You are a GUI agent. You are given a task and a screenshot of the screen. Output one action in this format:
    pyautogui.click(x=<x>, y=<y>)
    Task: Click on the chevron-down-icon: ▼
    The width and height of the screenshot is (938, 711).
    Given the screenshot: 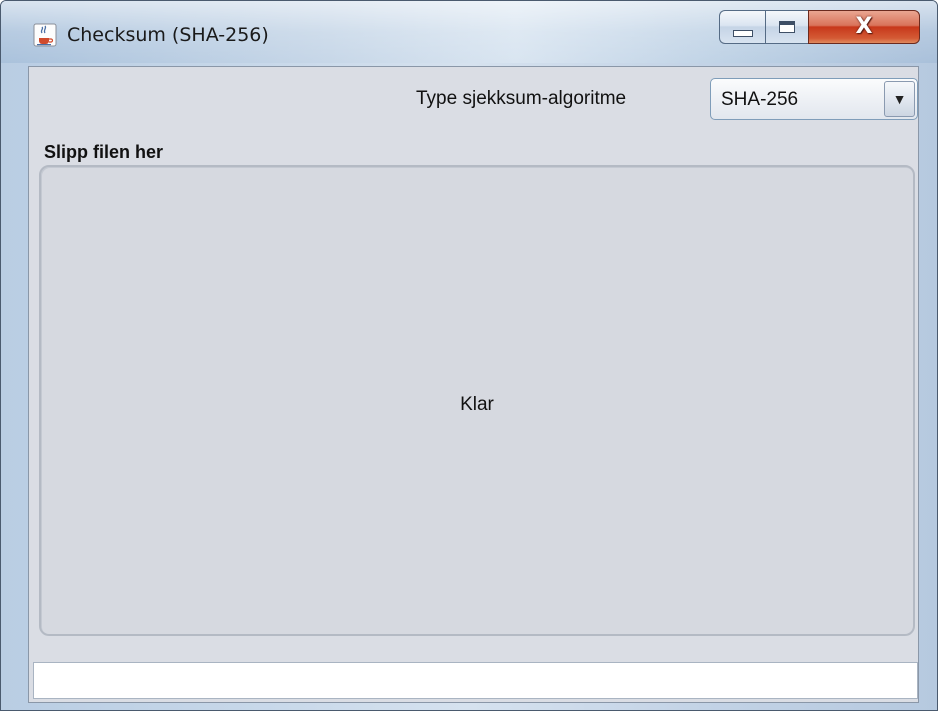 What is the action you would take?
    pyautogui.click(x=899, y=99)
    